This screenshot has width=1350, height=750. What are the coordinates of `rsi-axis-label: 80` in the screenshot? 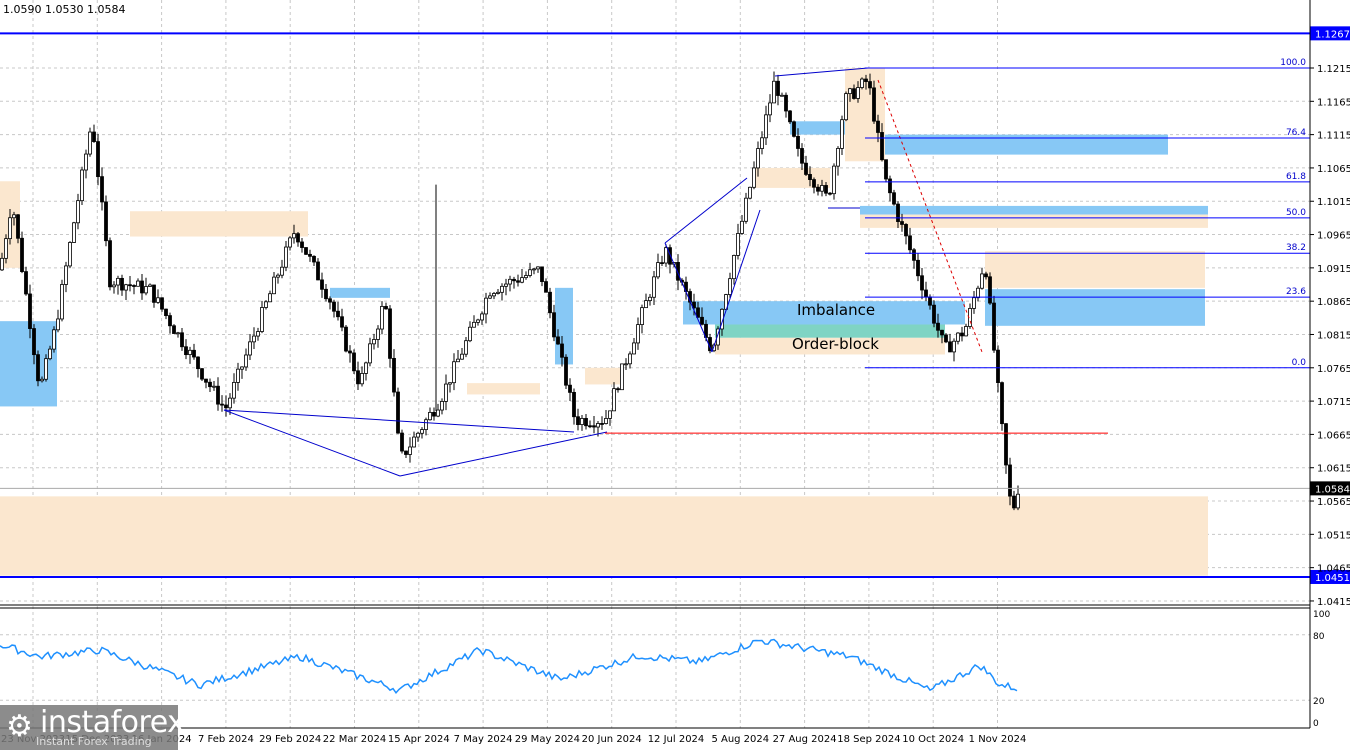 It's located at (1319, 637).